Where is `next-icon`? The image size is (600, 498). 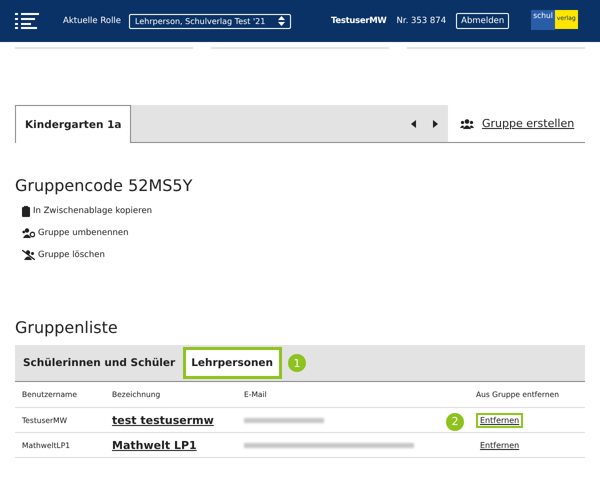
next-icon is located at coordinates (435, 124).